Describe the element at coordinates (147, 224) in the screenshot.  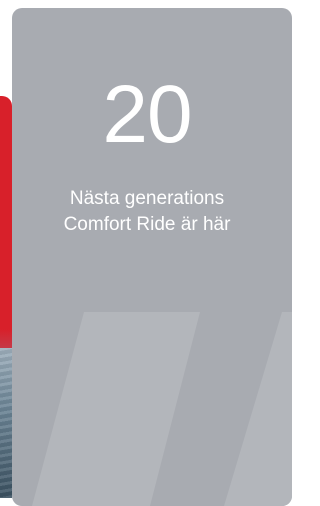
I see `promo-tagline-line-2: Comfort Ride är här` at that location.